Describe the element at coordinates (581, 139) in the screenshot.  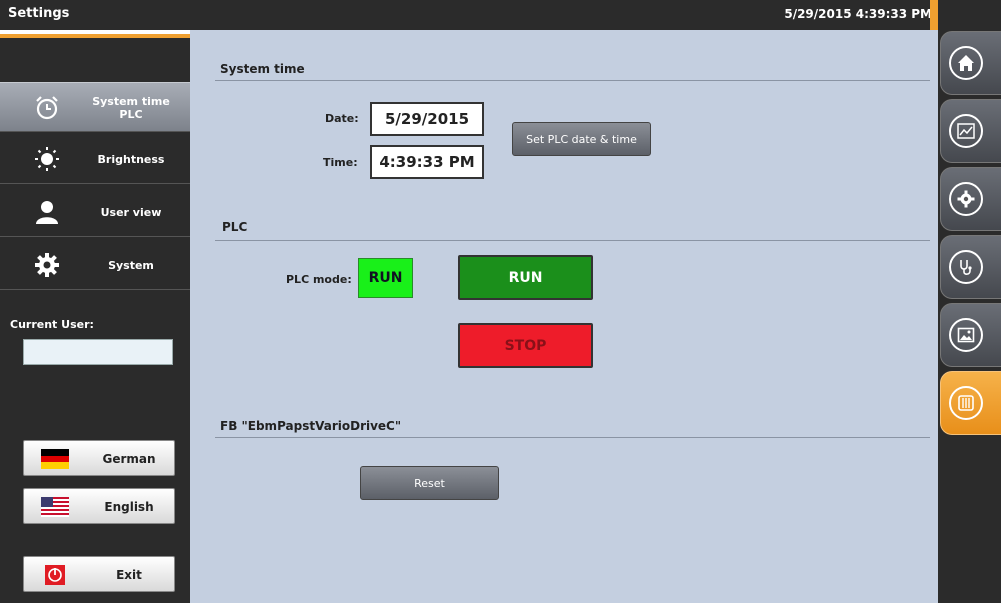
I see `set-plc-datetime-button: Set PLC date & time` at that location.